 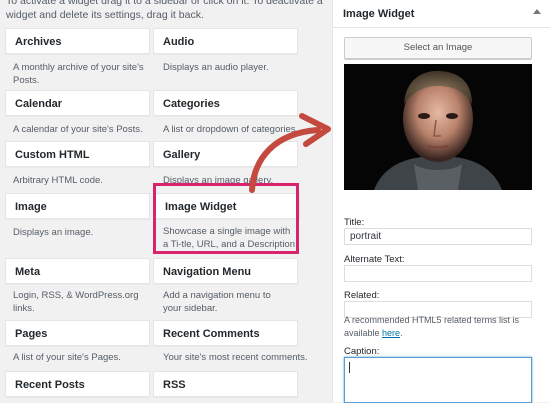 I want to click on widget-description: A monthly archive of your site's Posts., so click(x=78, y=74).